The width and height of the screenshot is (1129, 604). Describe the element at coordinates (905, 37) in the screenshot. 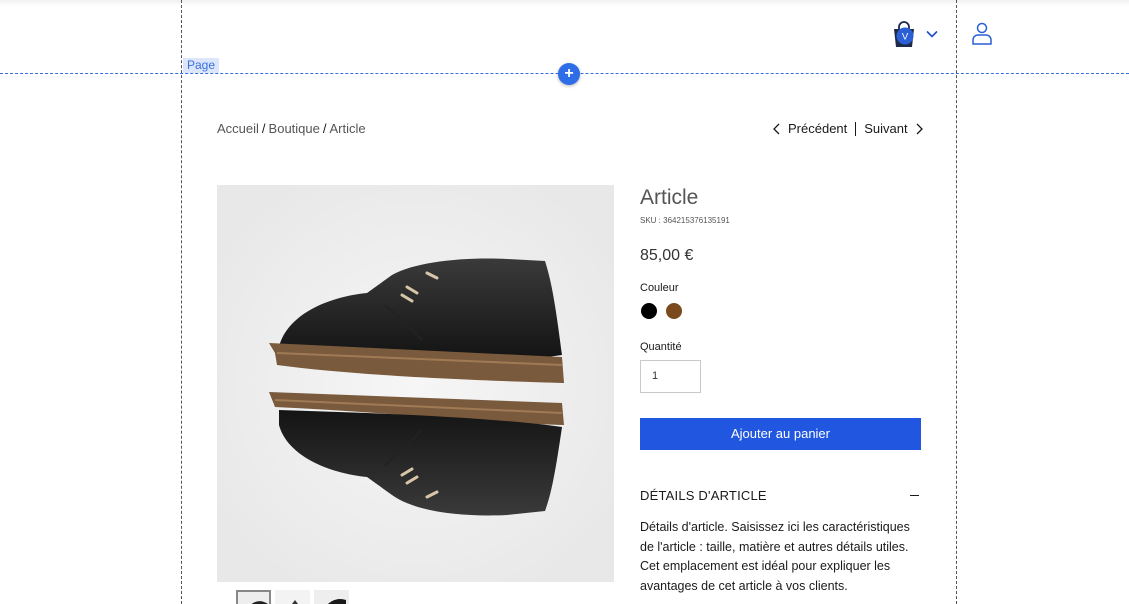

I see `cart-badge: V` at that location.